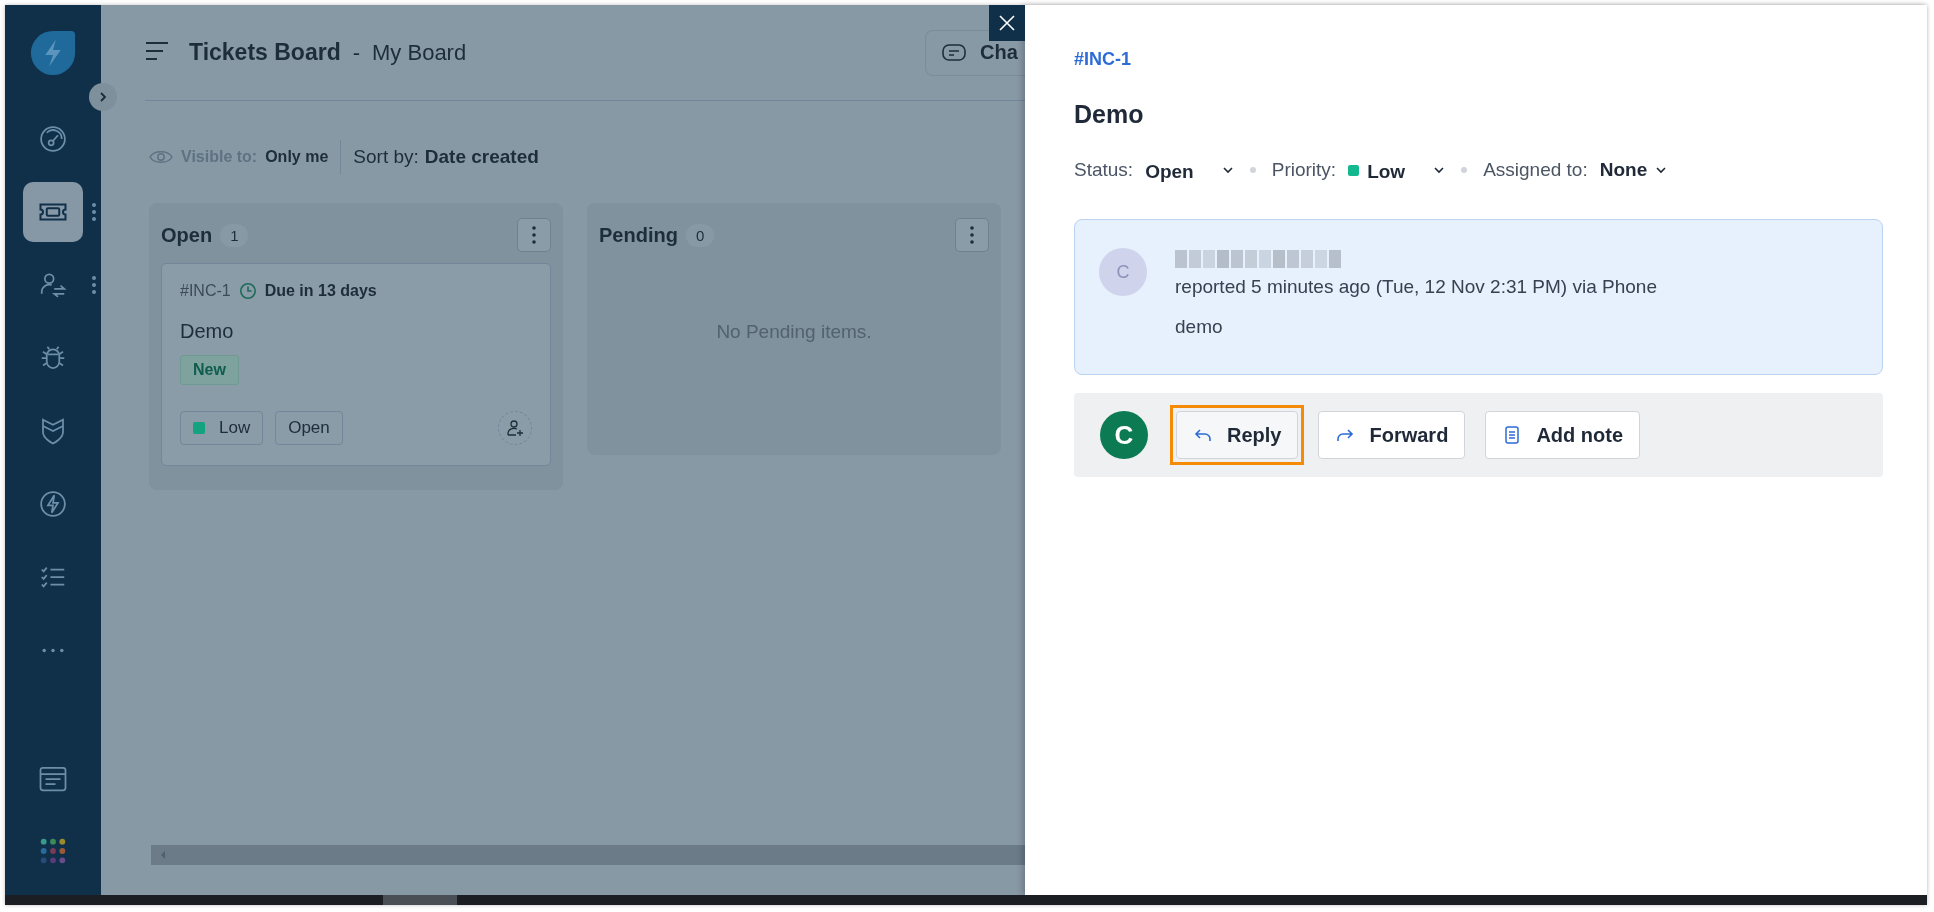  What do you see at coordinates (247, 291) in the screenshot?
I see `clock-icon` at bounding box center [247, 291].